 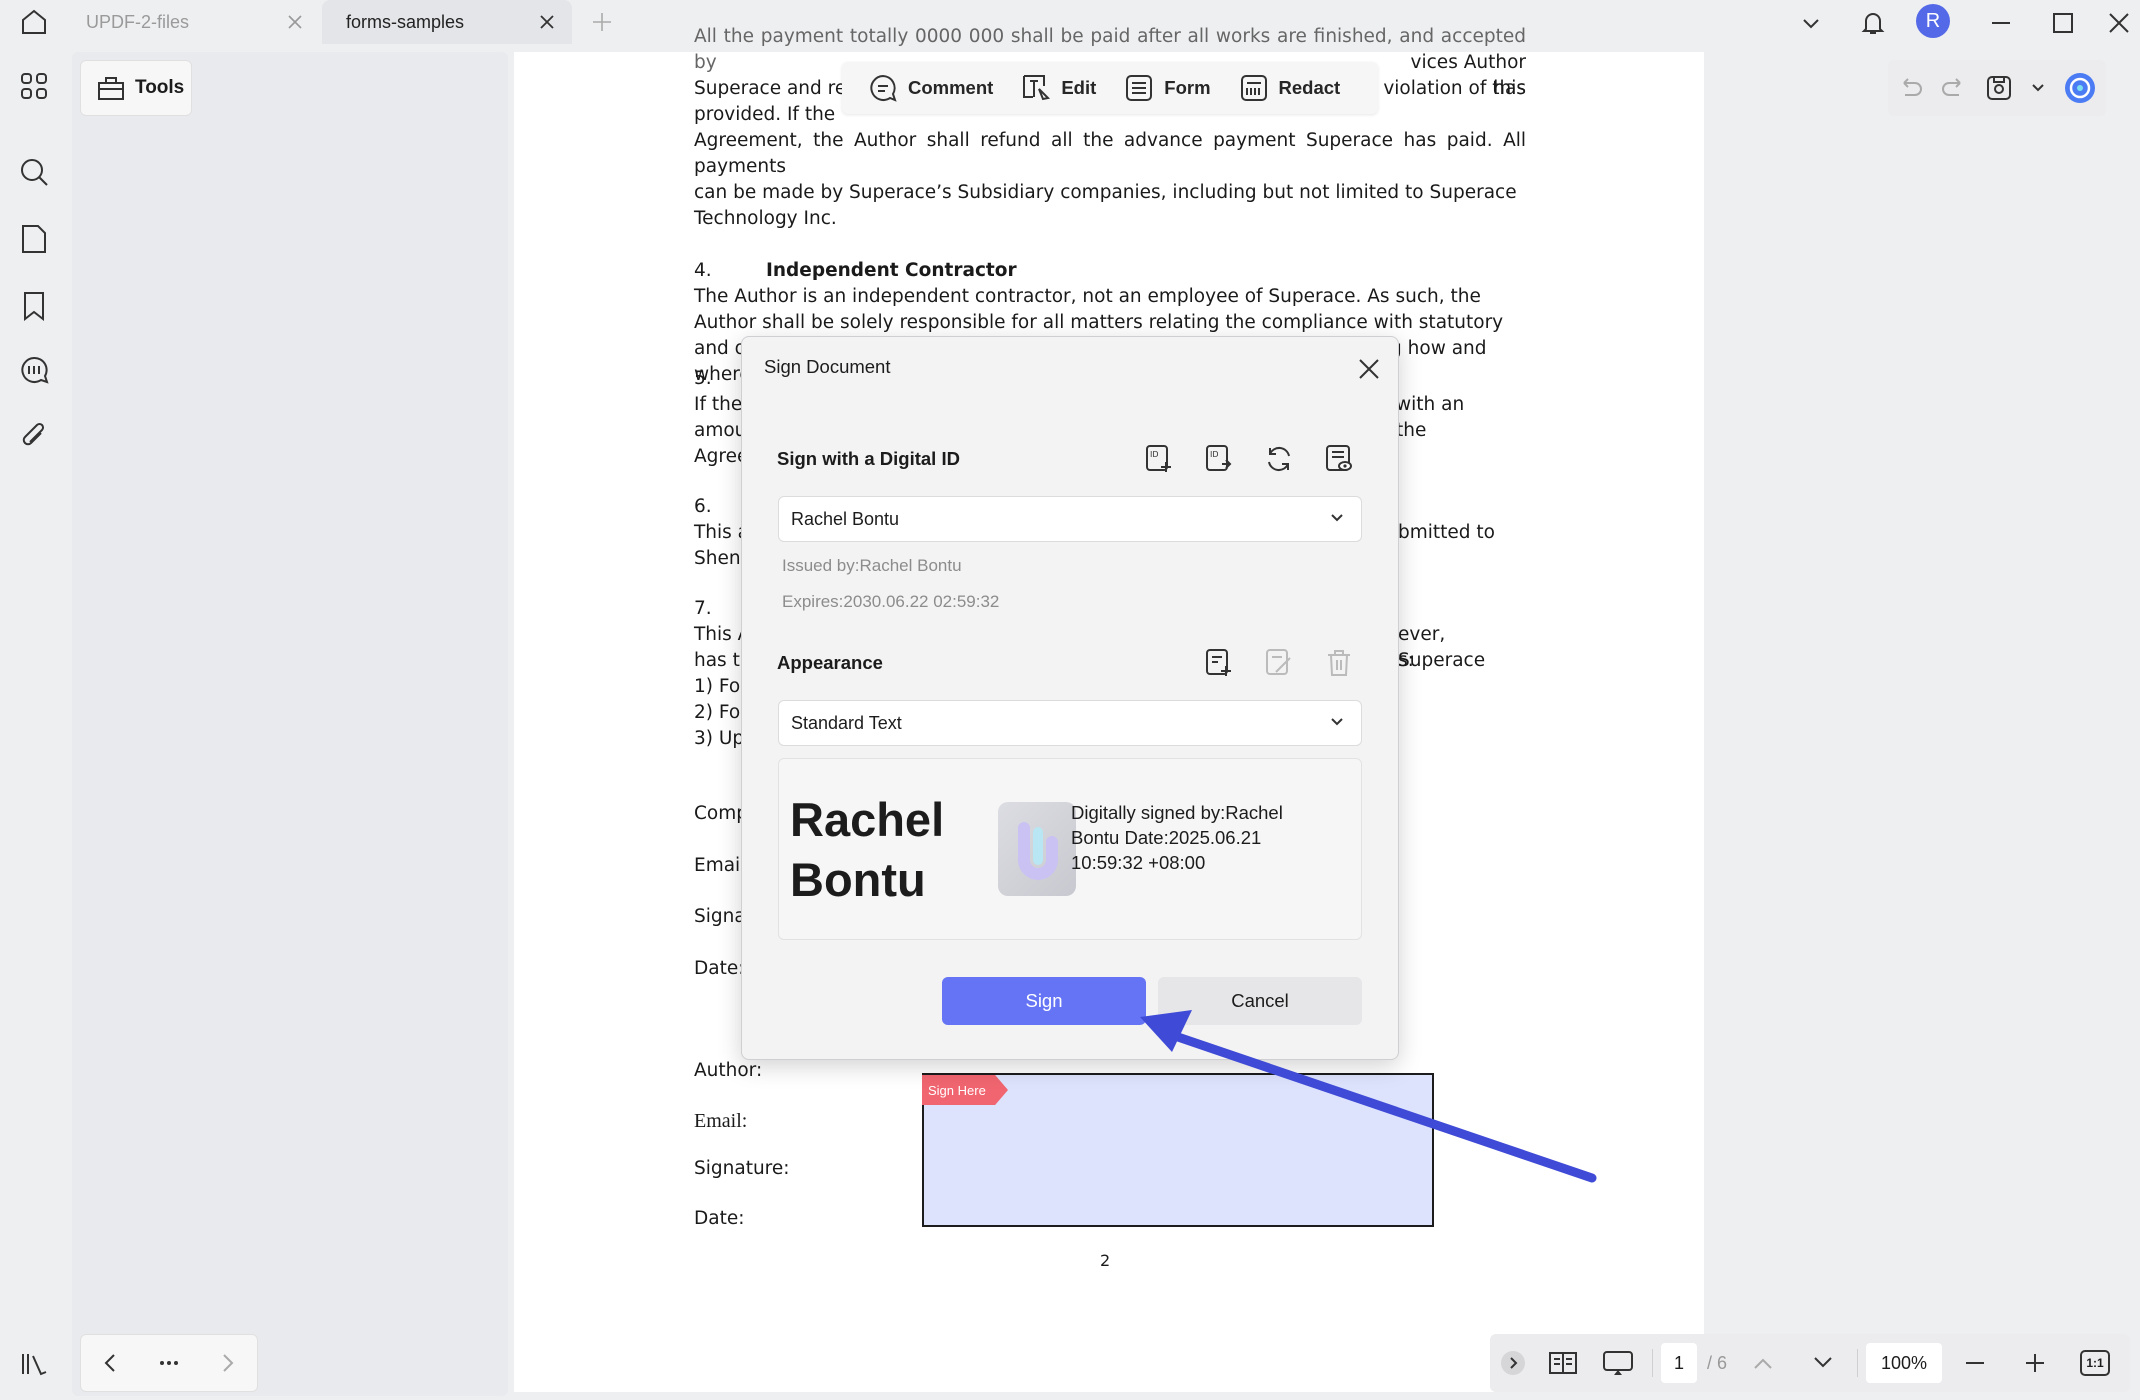 I want to click on new-tab-icon, so click(x=602, y=22).